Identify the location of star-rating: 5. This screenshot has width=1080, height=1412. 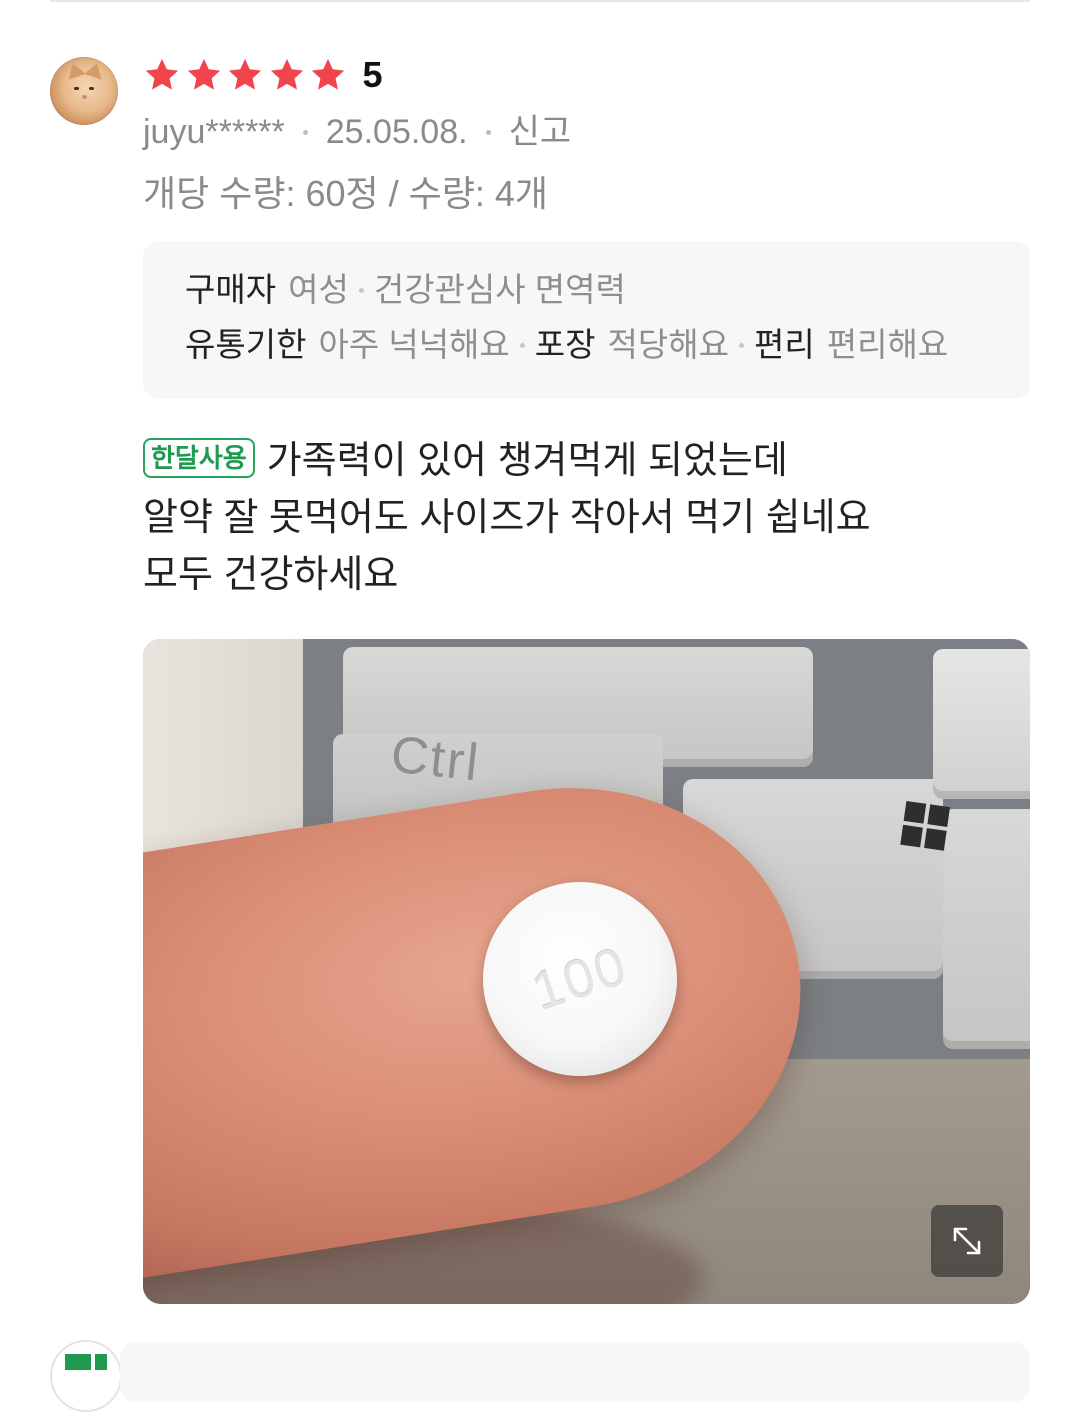
(263, 75).